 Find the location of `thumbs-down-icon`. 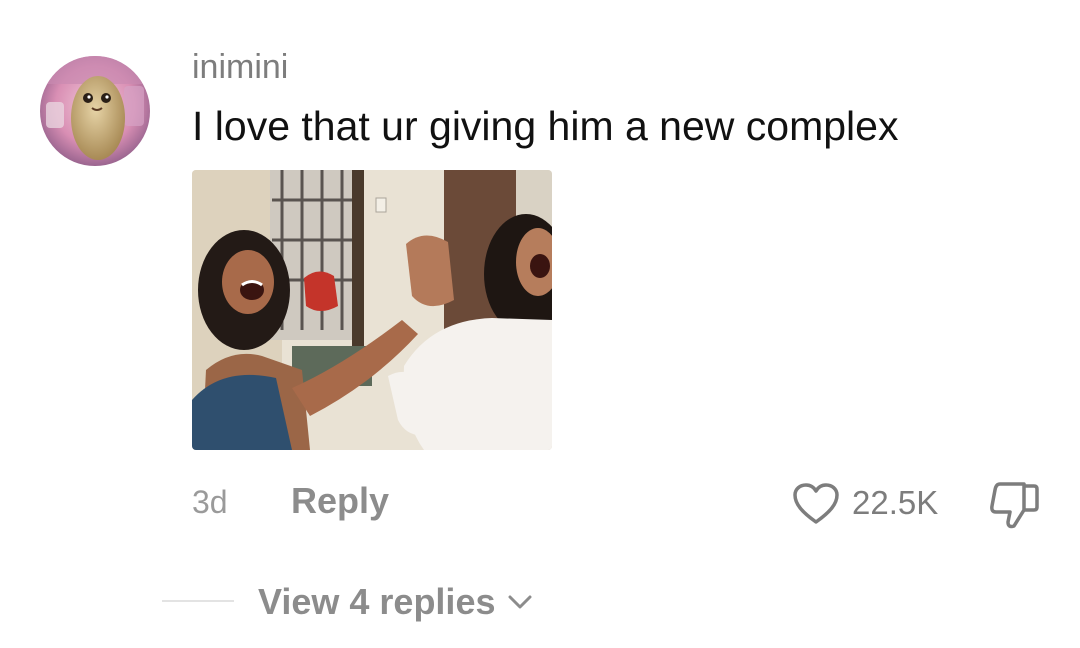

thumbs-down-icon is located at coordinates (1014, 504).